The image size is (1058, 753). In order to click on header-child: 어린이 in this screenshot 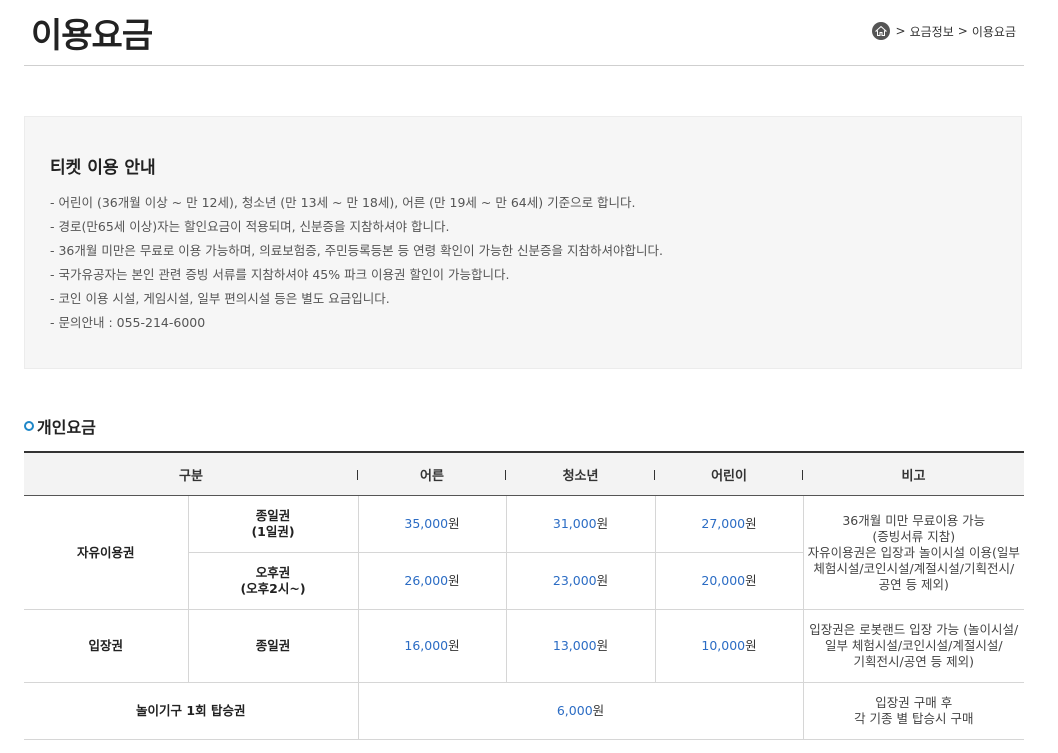, I will do `click(729, 473)`.